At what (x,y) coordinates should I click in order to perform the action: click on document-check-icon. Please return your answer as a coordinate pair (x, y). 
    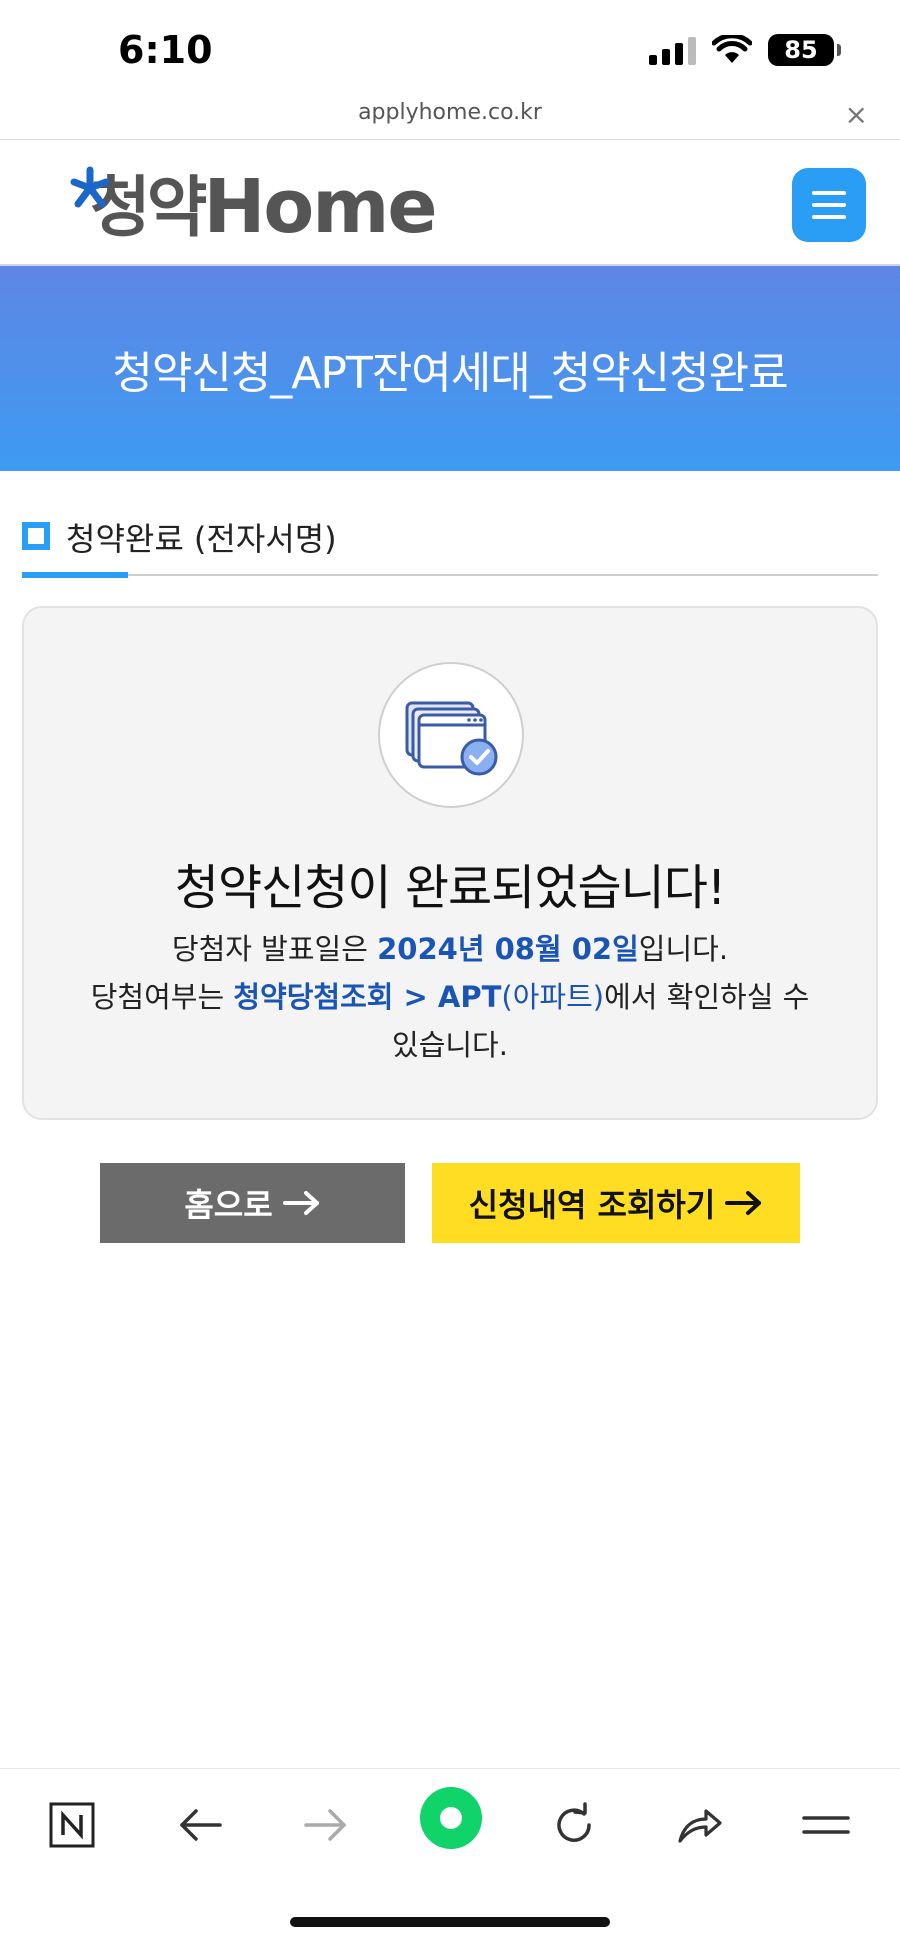
    Looking at the image, I should click on (451, 735).